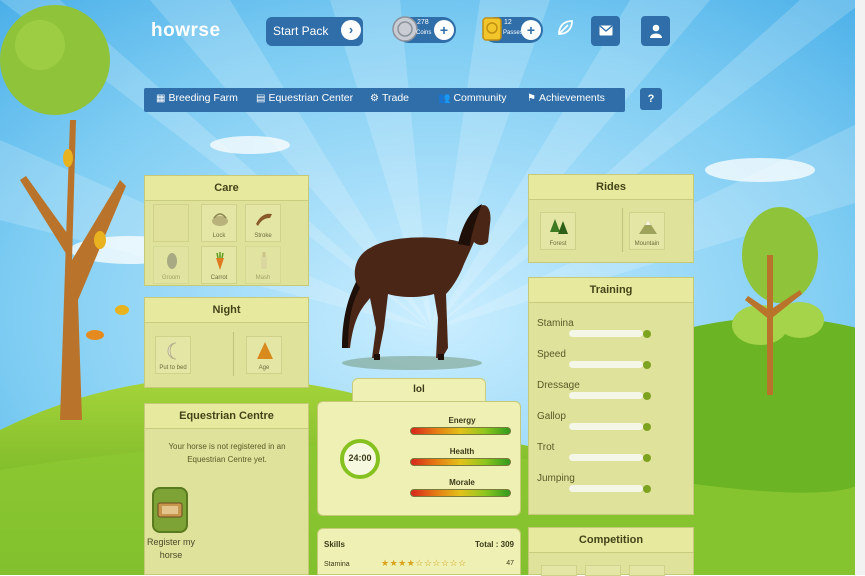 The height and width of the screenshot is (576, 865). Describe the element at coordinates (311, 98) in the screenshot. I see `nav-equestrian-center-label: Equestrian Center` at that location.